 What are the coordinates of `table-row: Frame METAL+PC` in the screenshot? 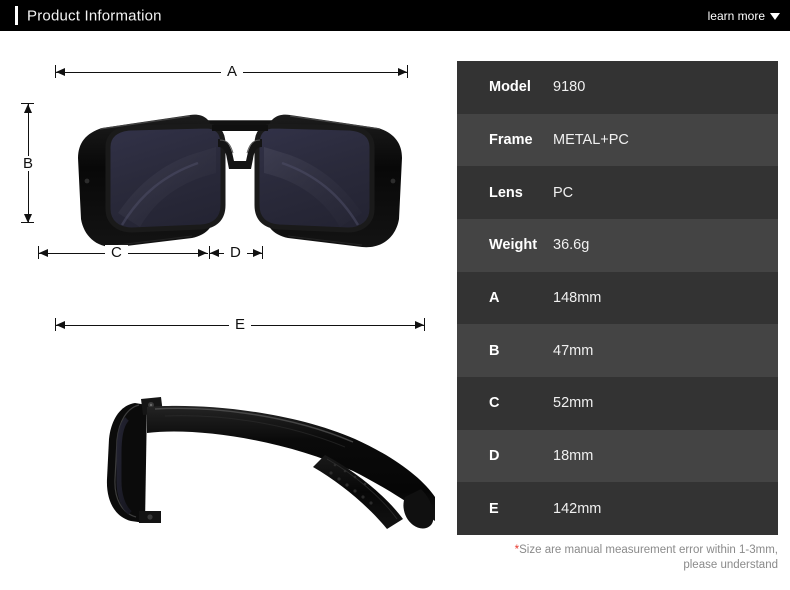 It's located at (617, 140).